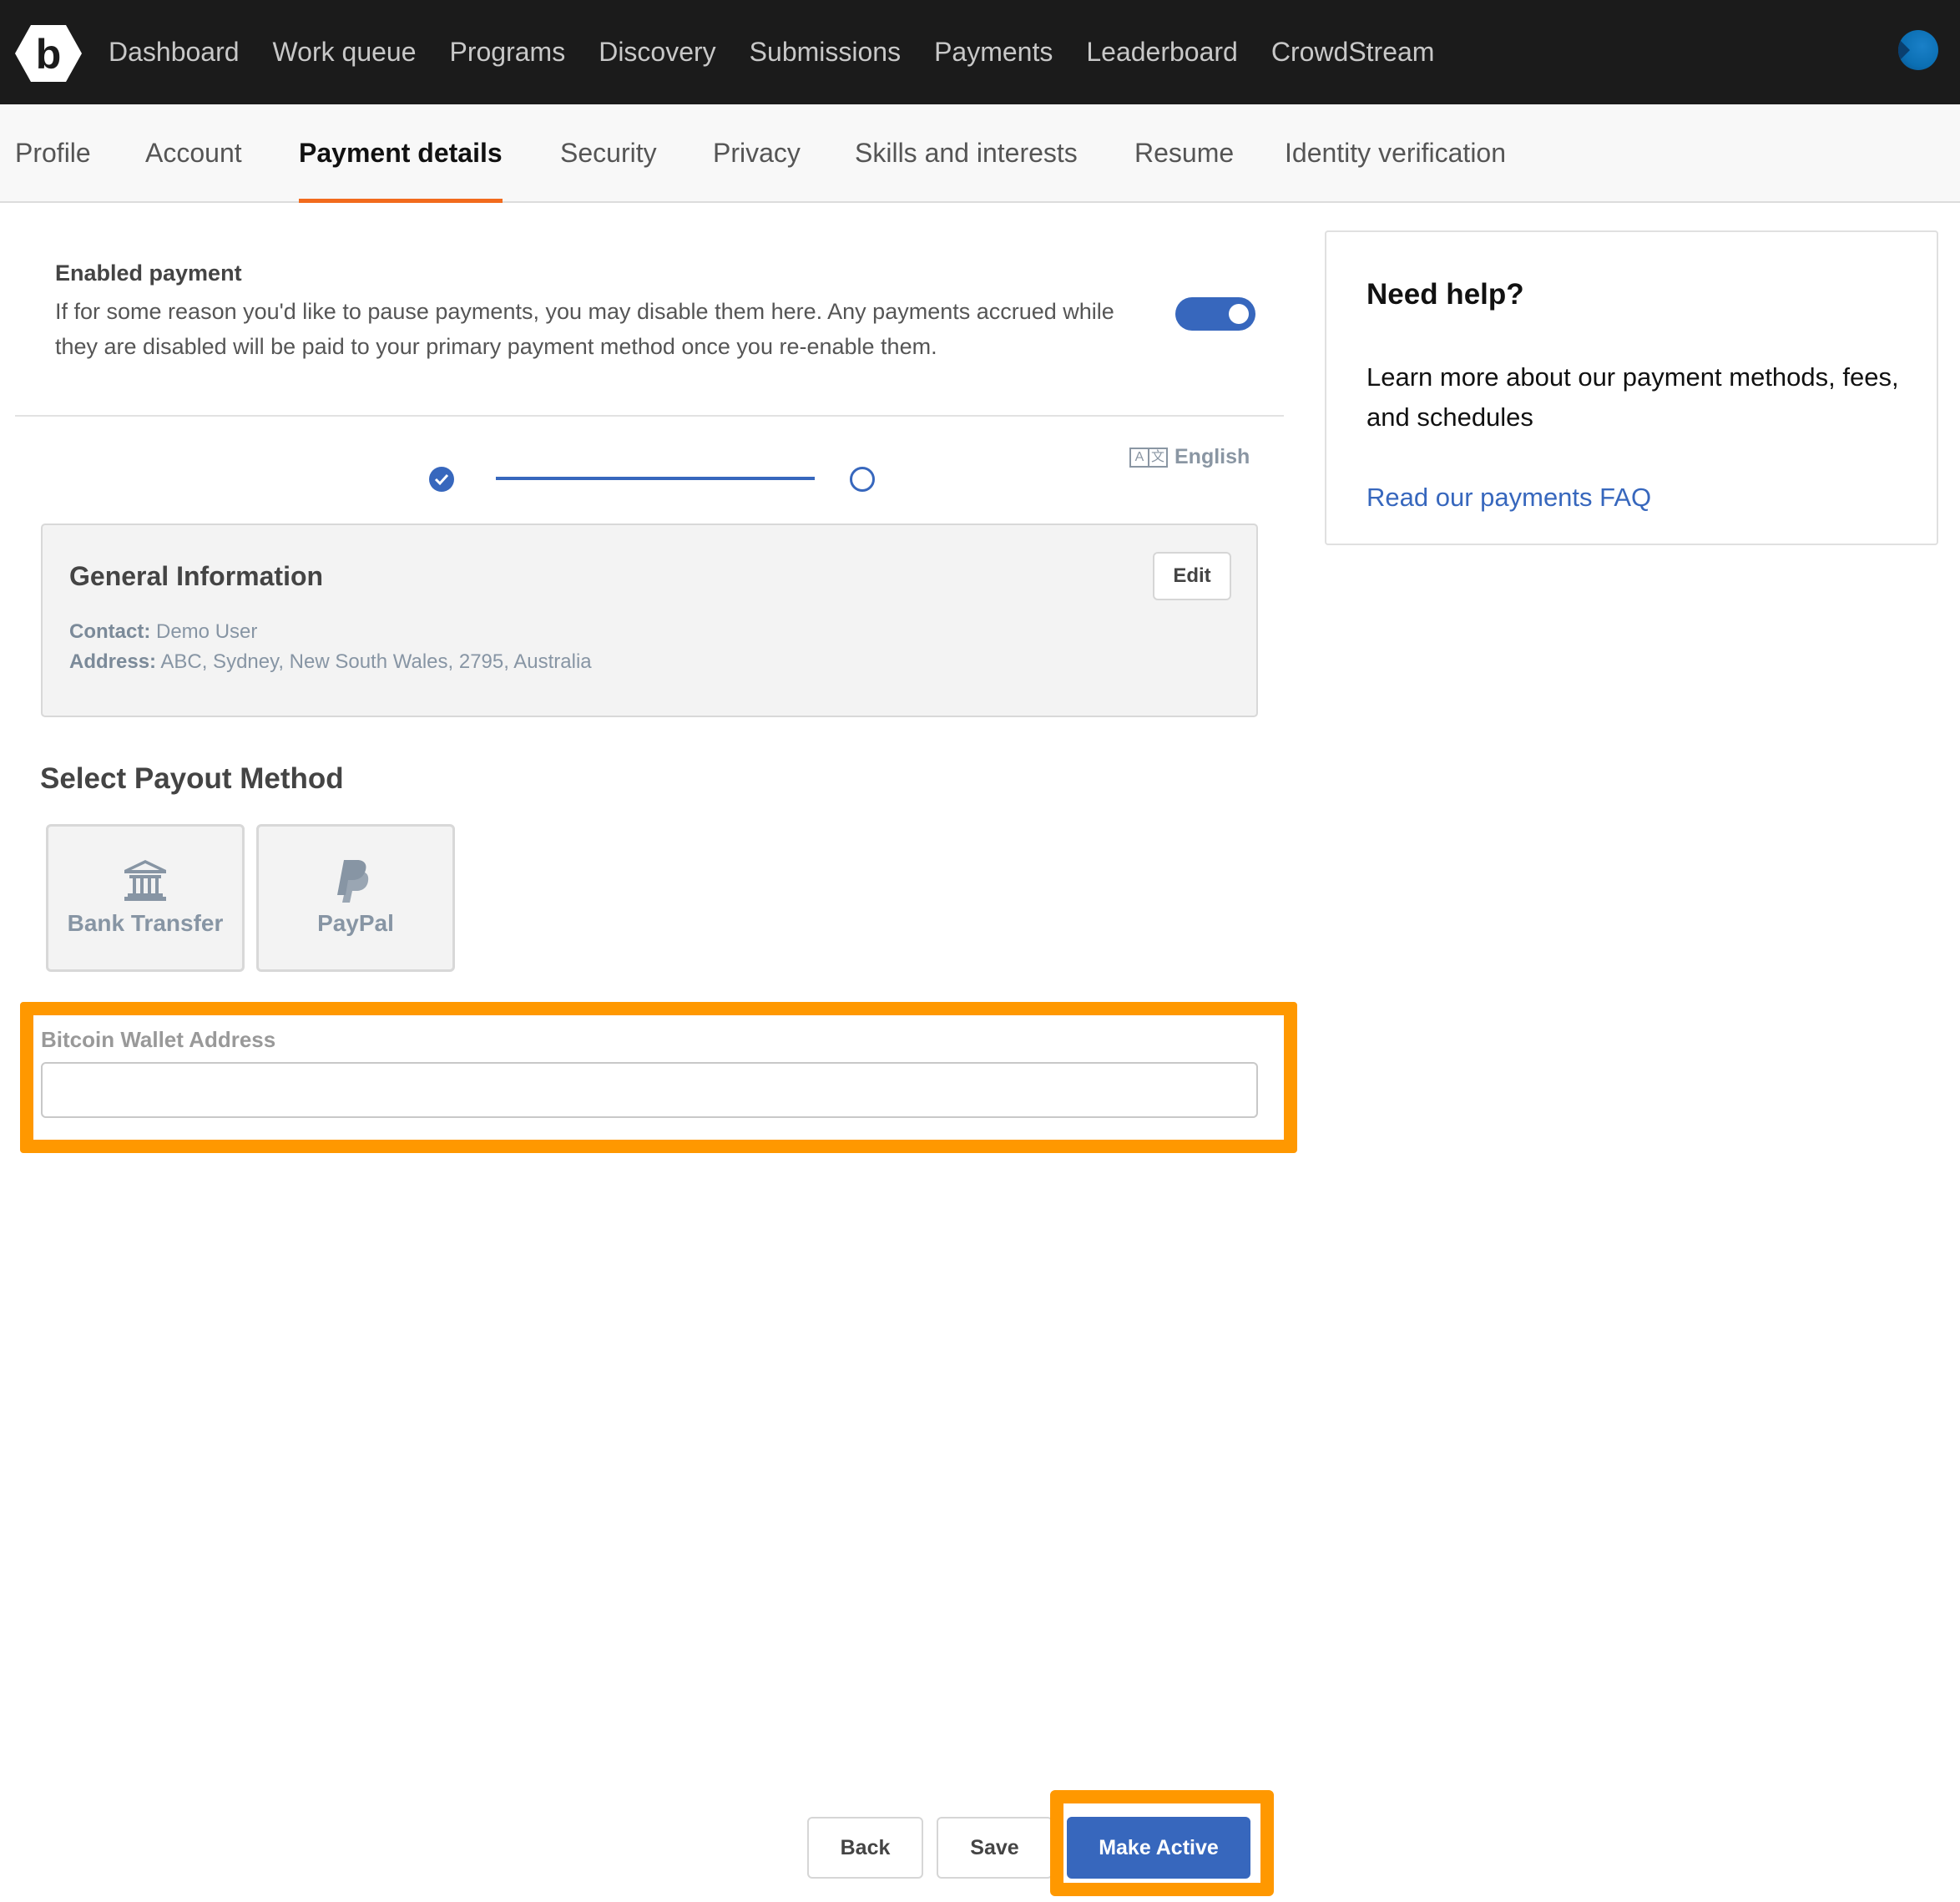 This screenshot has width=1960, height=1902. I want to click on contact-line: Contact: Demo User, so click(163, 632).